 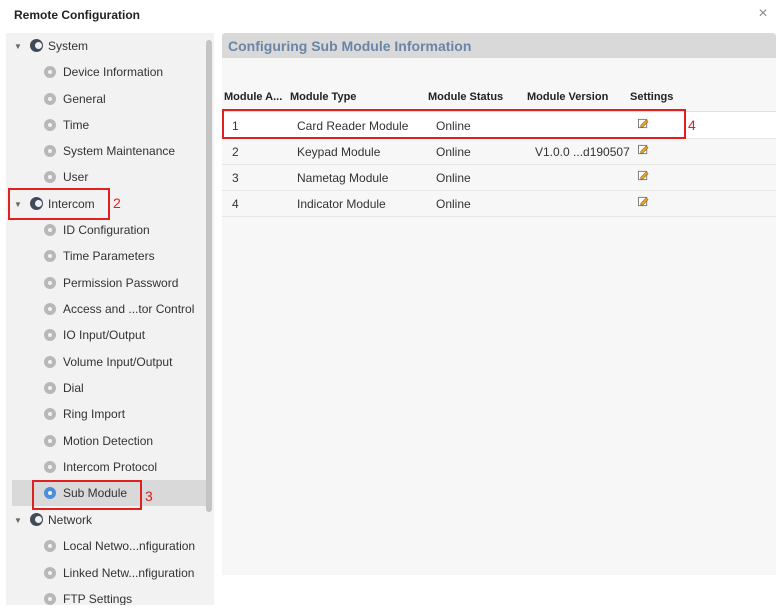 I want to click on table-row: 2 Keypad Module Online V1.0.0 ...d190507, so click(x=499, y=151).